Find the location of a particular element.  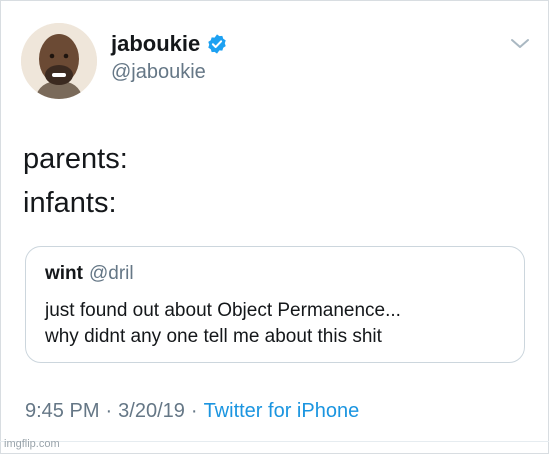

tweet-meta: 9:45 PM · 3/20/19 · Twitter for iPhone is located at coordinates (192, 411).